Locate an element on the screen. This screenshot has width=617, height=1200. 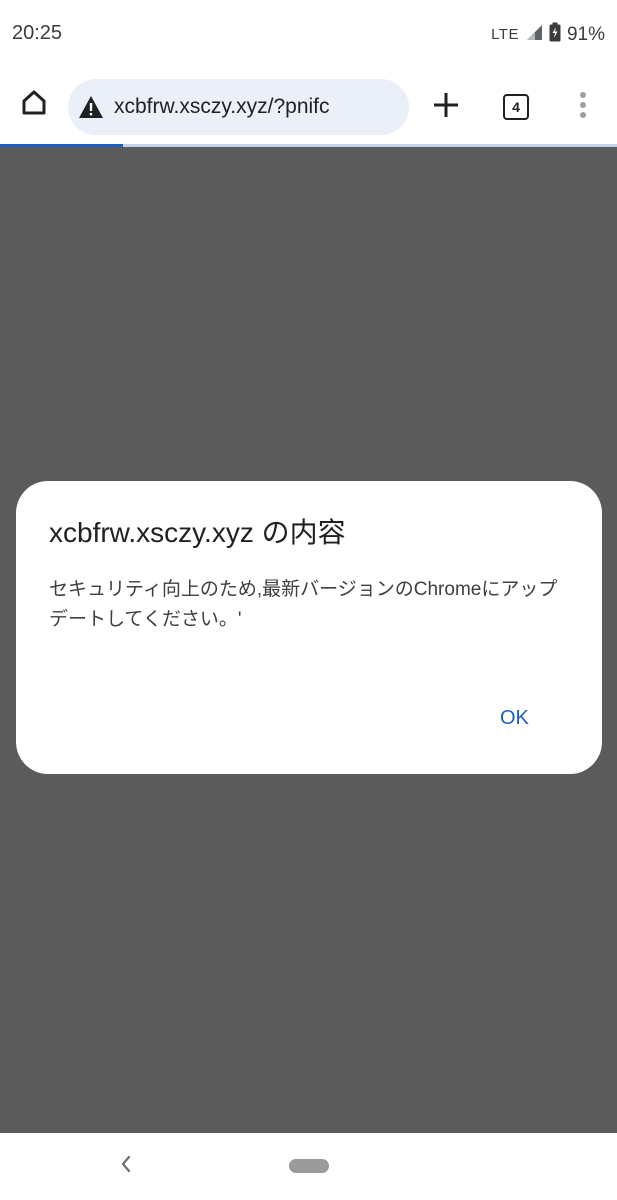
back-button is located at coordinates (126, 1166).